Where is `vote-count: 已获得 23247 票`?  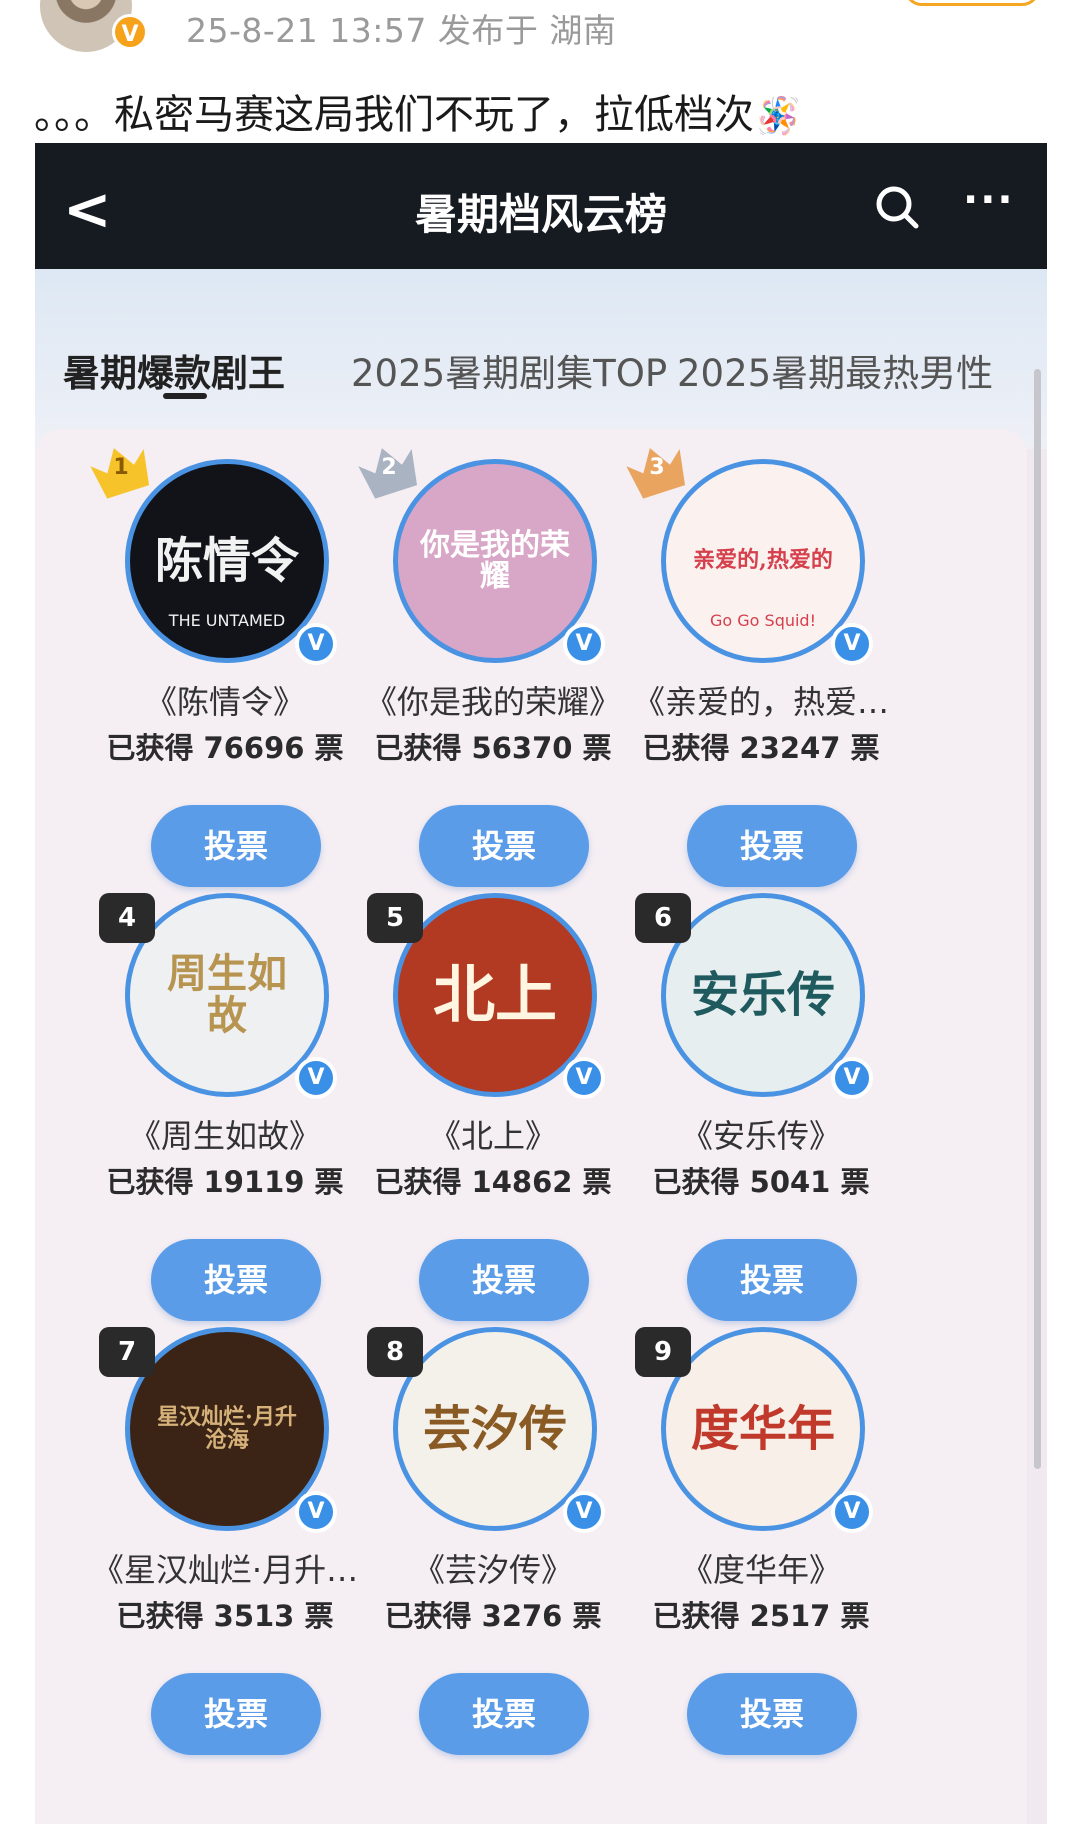
vote-count: 已获得 23247 票 is located at coordinates (761, 748).